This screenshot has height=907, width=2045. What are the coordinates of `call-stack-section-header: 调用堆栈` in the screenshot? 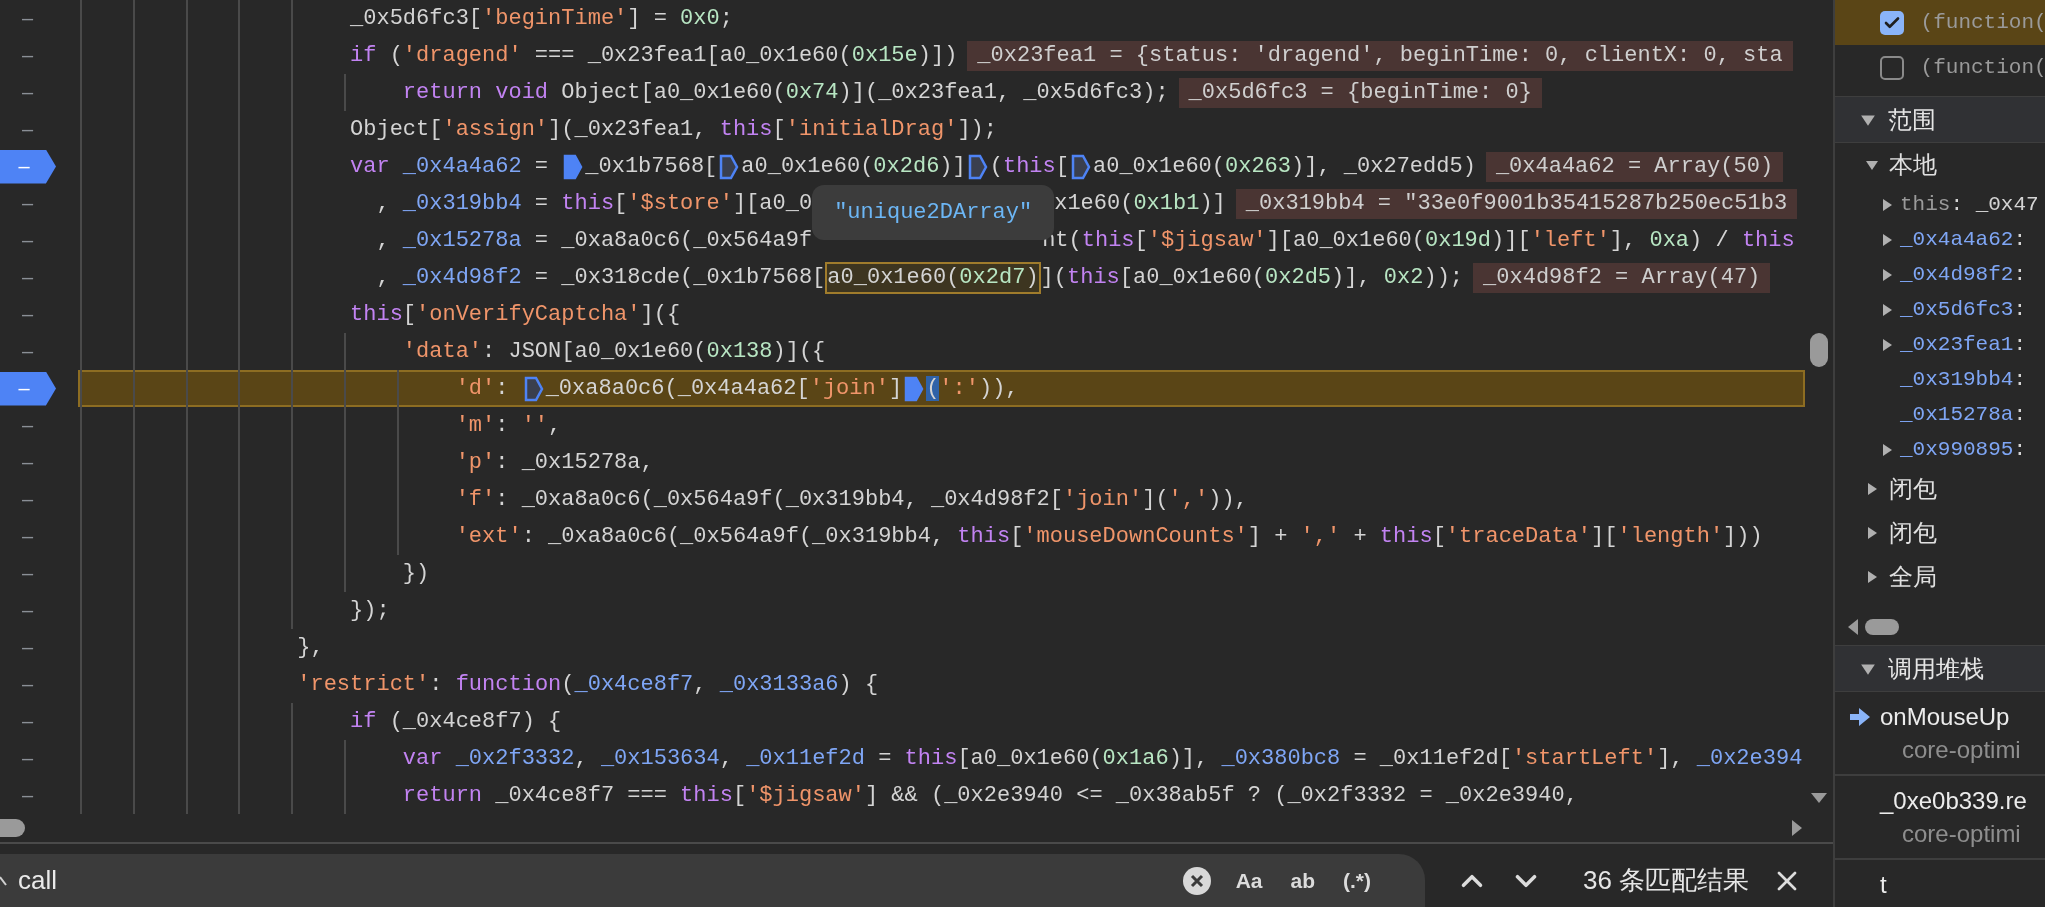 It's located at (1940, 668).